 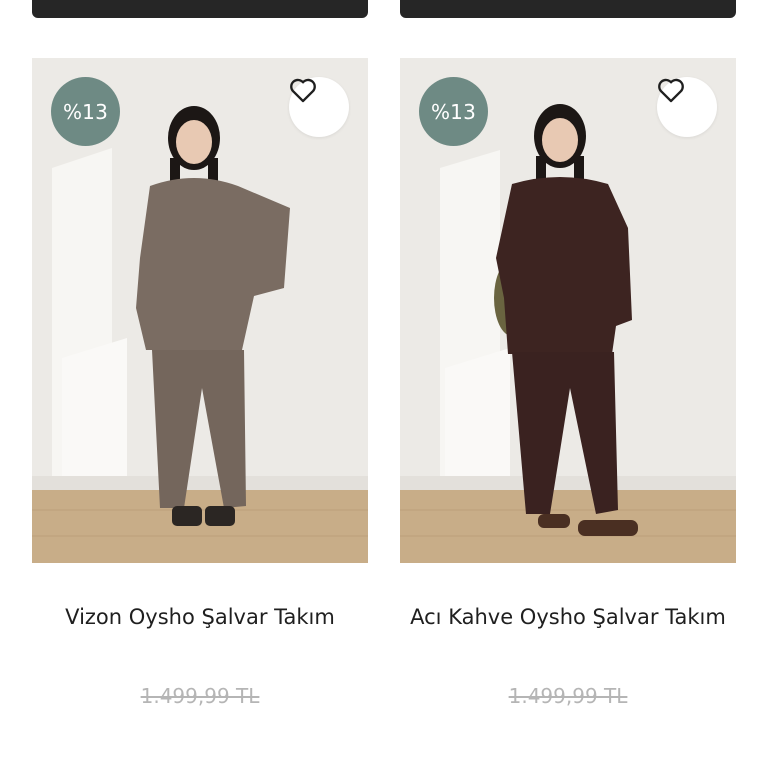 I want to click on product-title: Acı Kahve Oysho Şalvar Takım, so click(x=568, y=617).